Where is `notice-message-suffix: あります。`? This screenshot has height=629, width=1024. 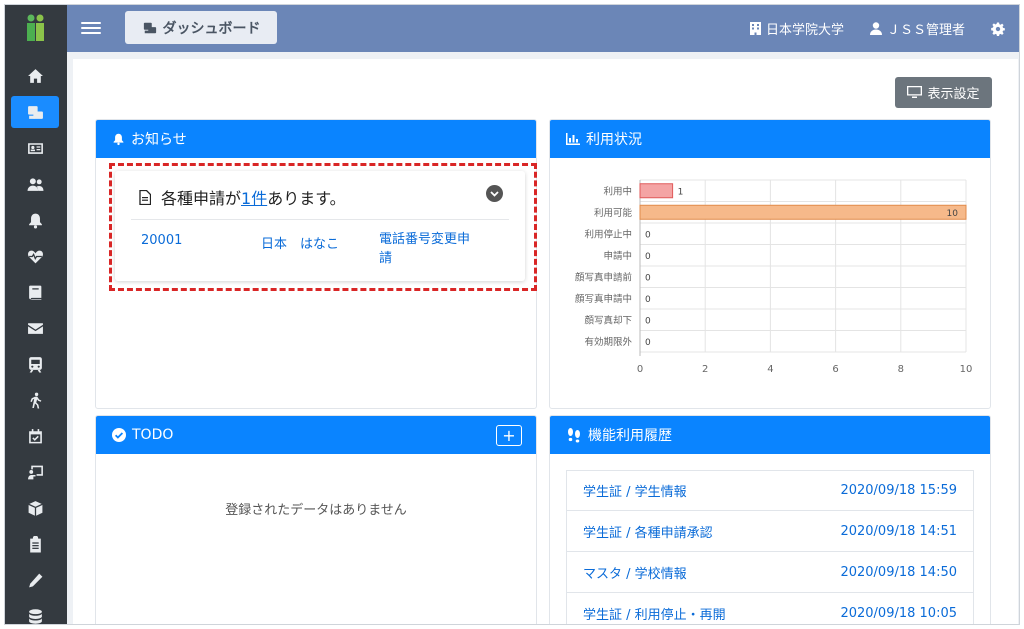 notice-message-suffix: あります。 is located at coordinates (306, 198).